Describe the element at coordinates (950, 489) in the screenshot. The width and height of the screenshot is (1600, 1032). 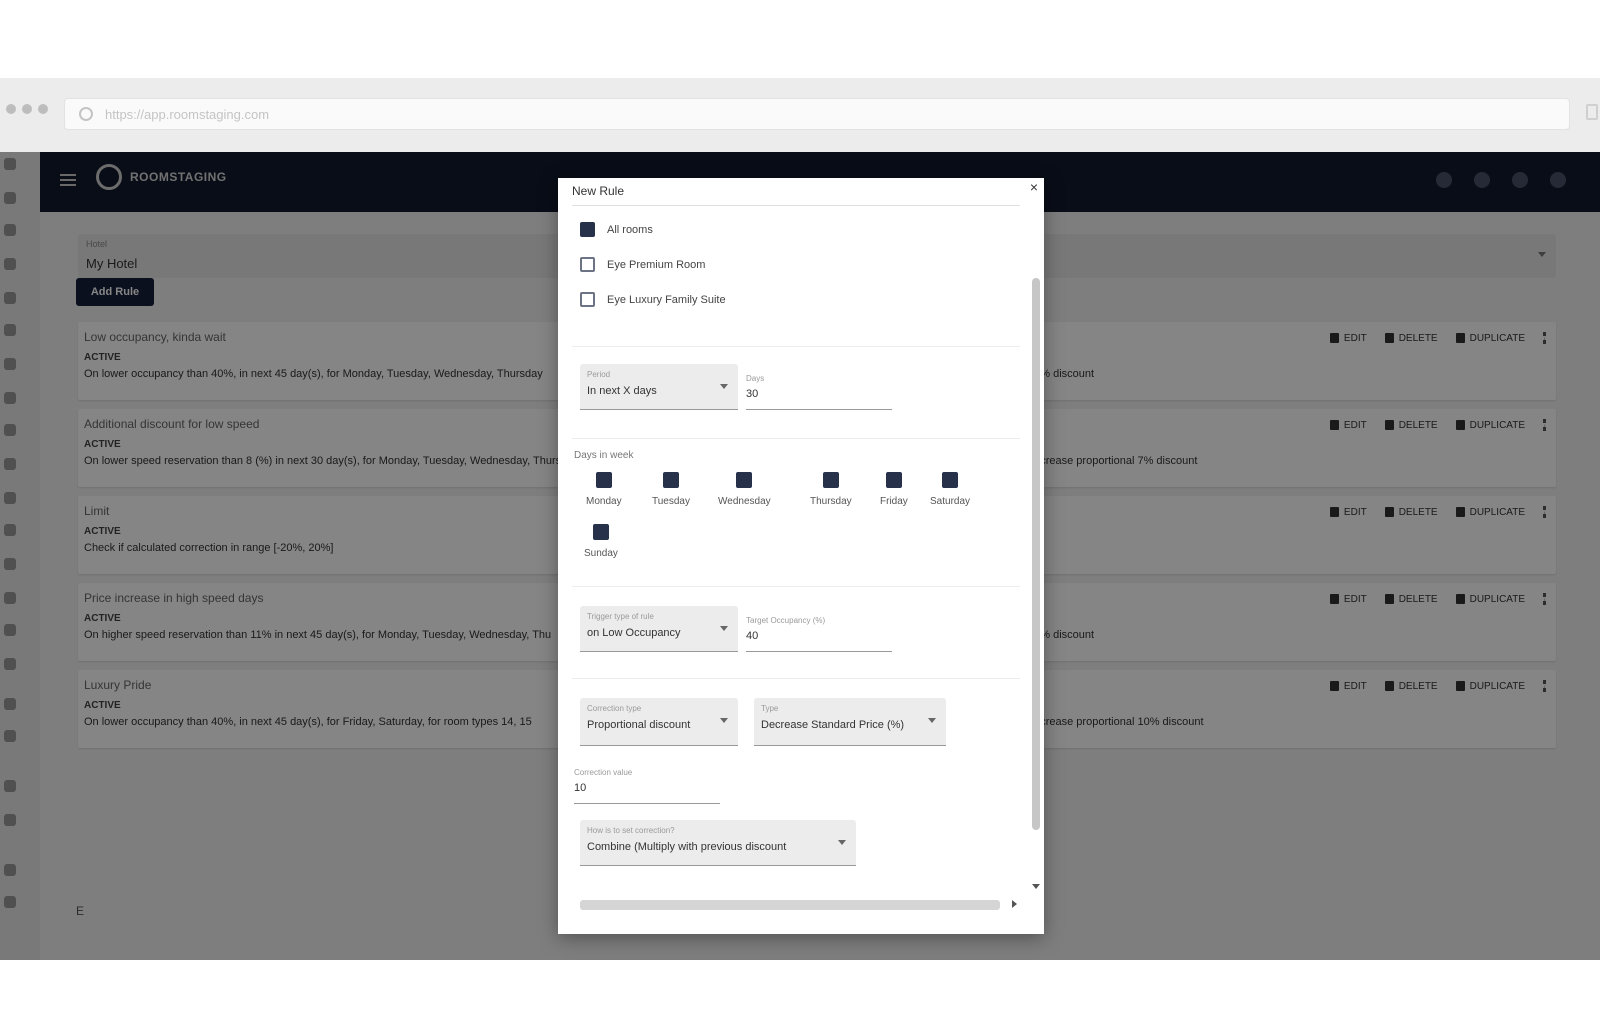
I see `day-saturday: Saturday` at that location.